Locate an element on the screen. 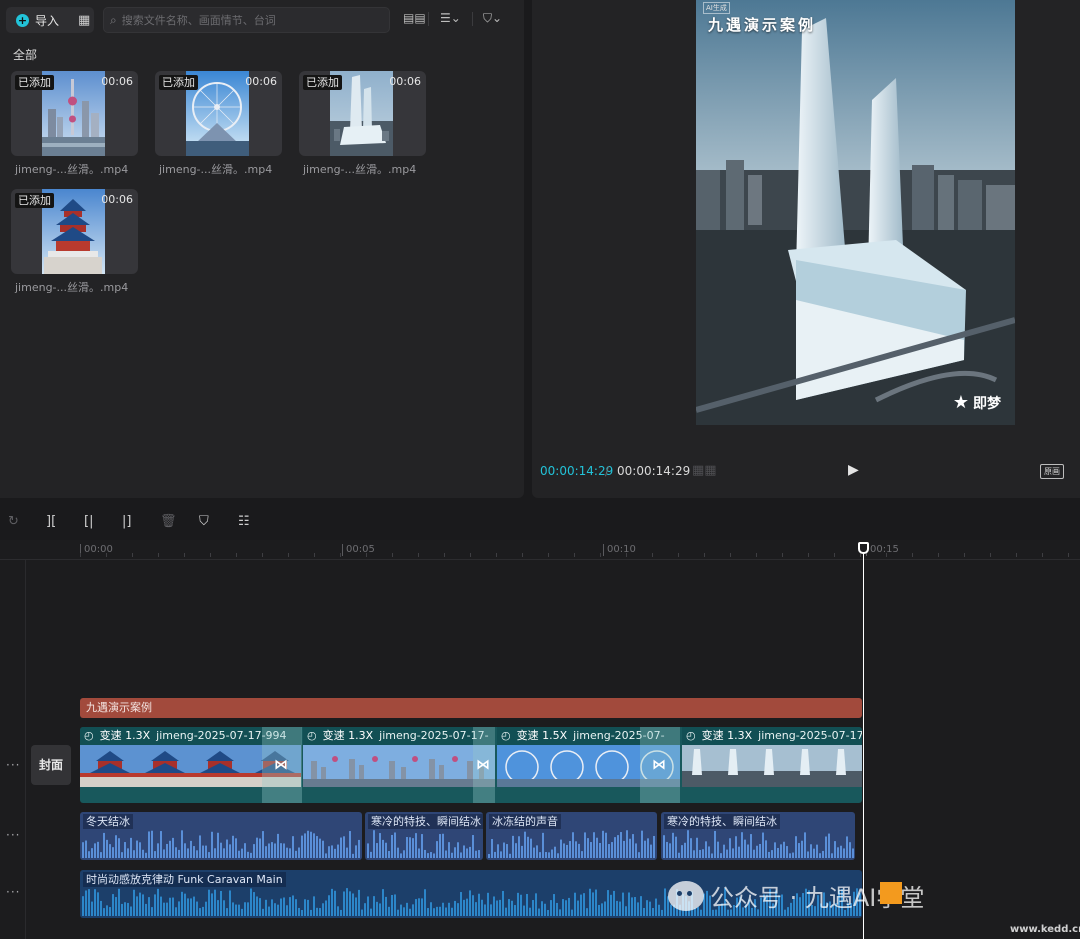  audio-clip: 冬天结冰 is located at coordinates (221, 836).